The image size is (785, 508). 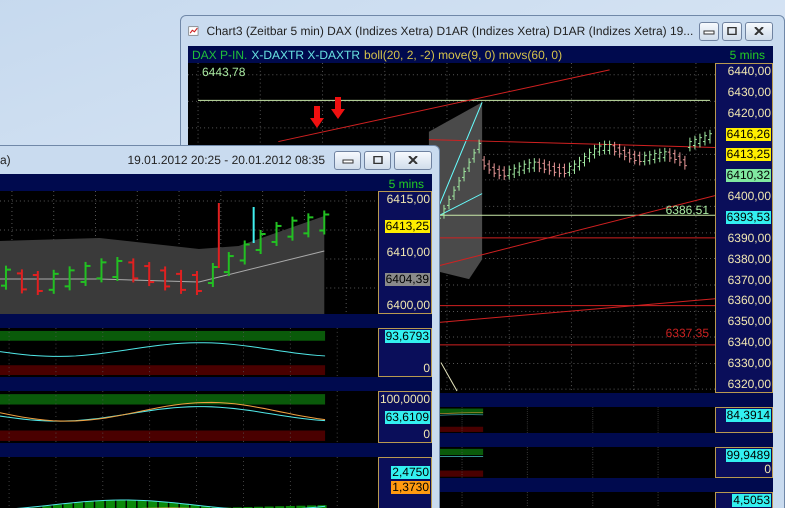 What do you see at coordinates (410, 472) in the screenshot?
I see `price-tag: 2,4750` at bounding box center [410, 472].